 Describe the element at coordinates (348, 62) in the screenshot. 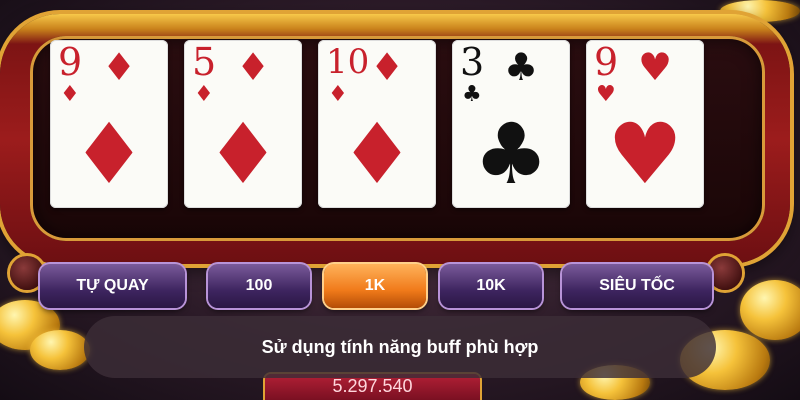

I see `card-rank: 10` at that location.